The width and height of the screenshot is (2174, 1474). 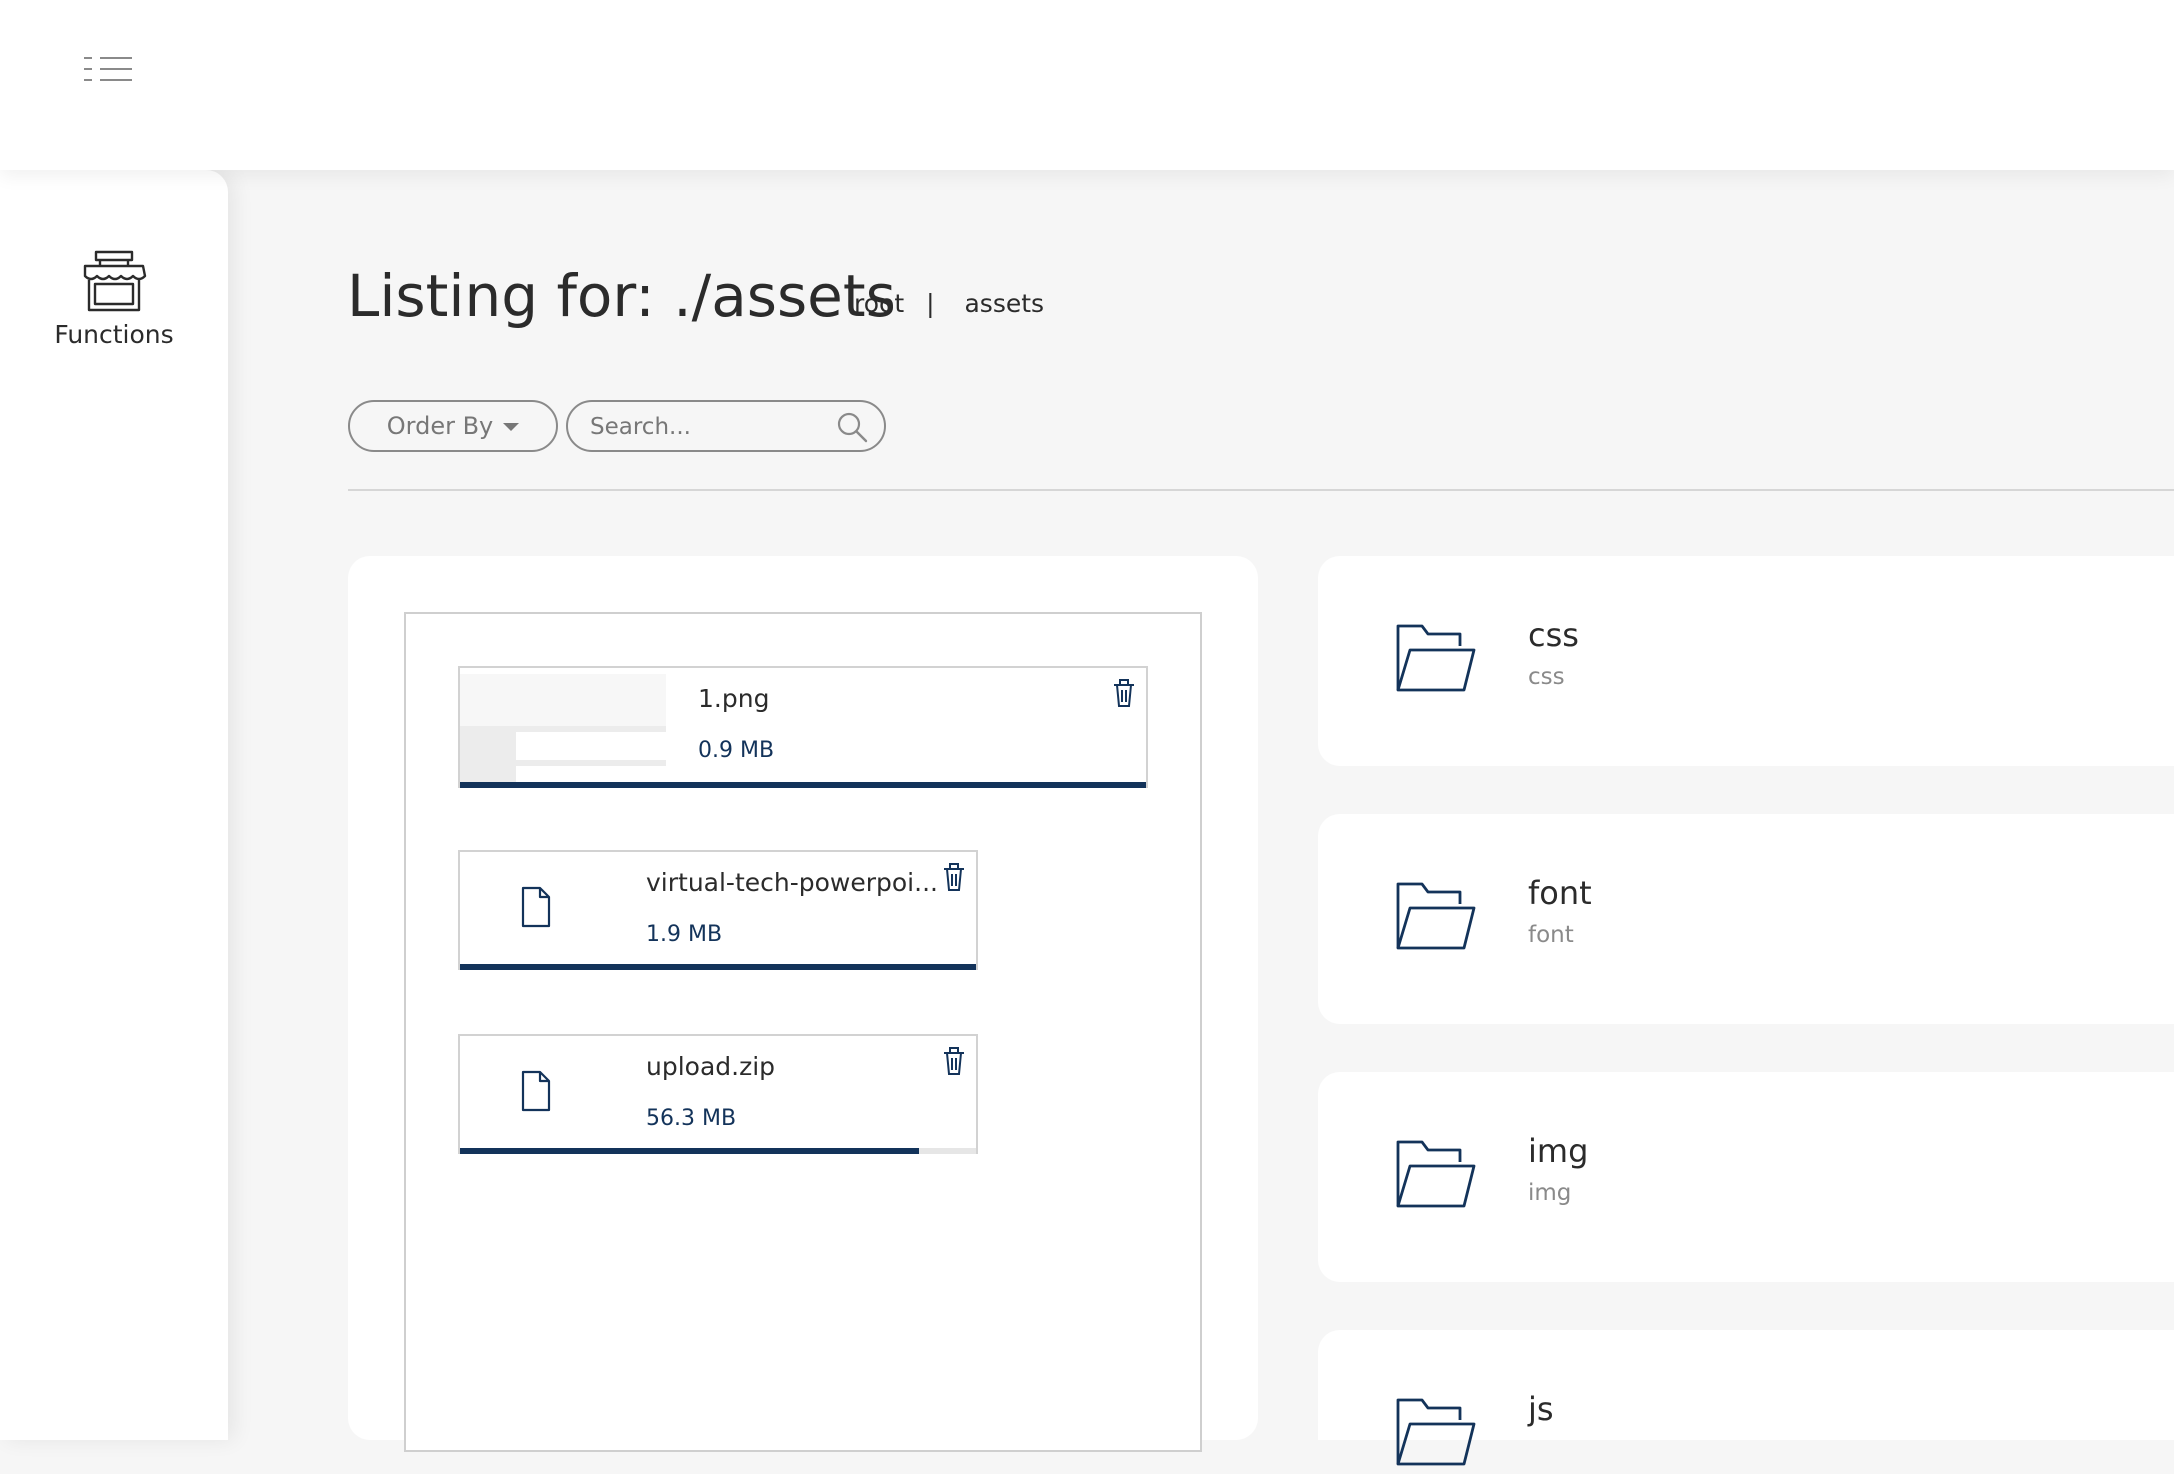 What do you see at coordinates (1553, 635) in the screenshot?
I see `folder-name: css` at bounding box center [1553, 635].